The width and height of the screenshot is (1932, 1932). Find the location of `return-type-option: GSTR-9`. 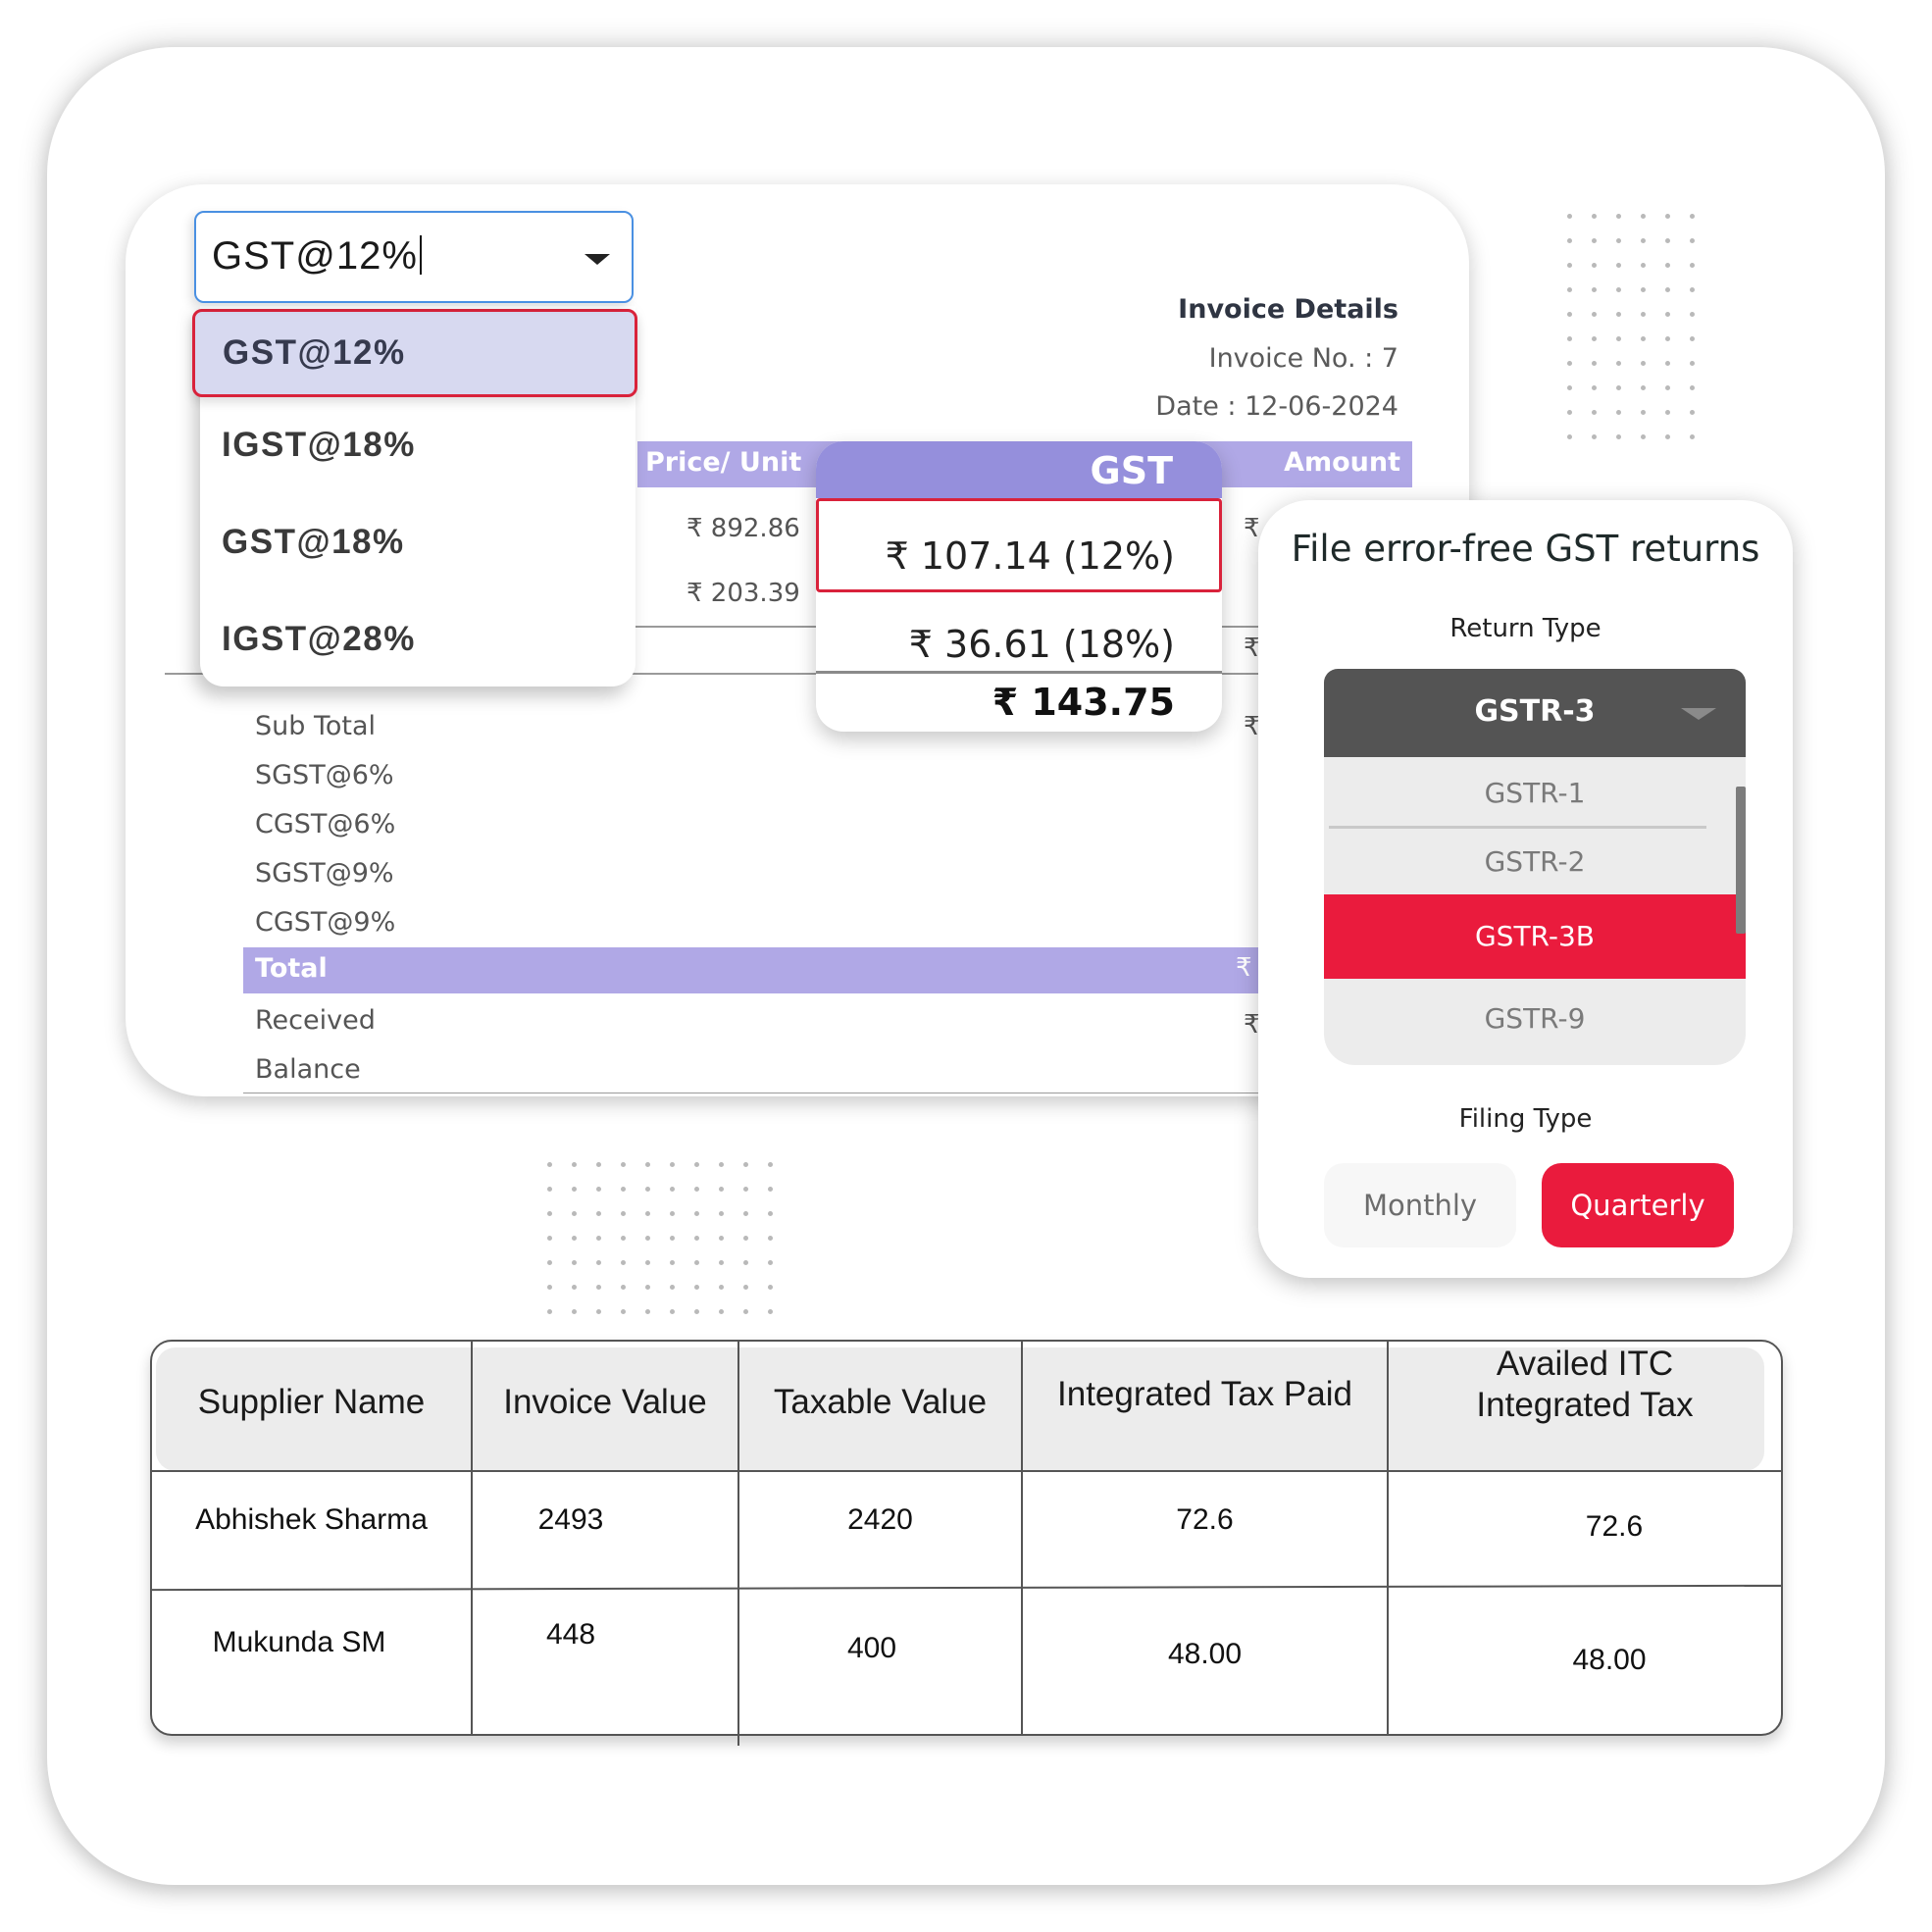

return-type-option: GSTR-9 is located at coordinates (1535, 1019).